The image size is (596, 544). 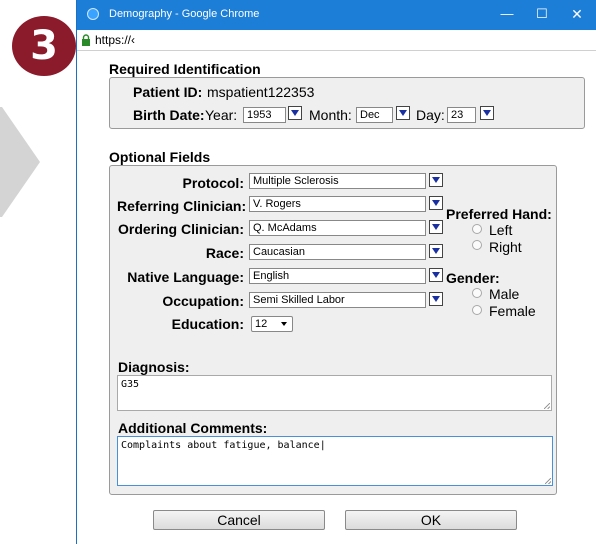 What do you see at coordinates (130, 384) in the screenshot?
I see `diagnosis-text: G35` at bounding box center [130, 384].